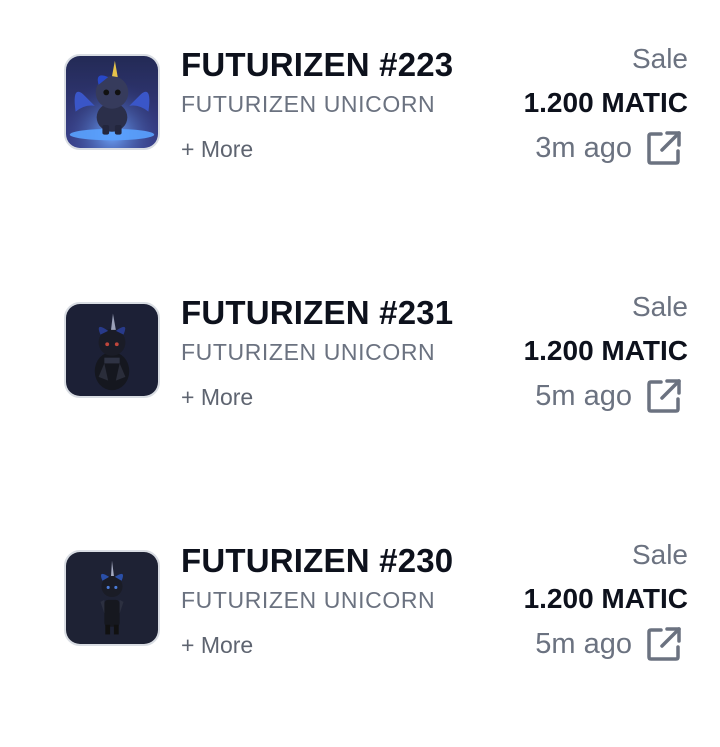 The image size is (720, 747). I want to click on time-ago: 3m ago, so click(583, 148).